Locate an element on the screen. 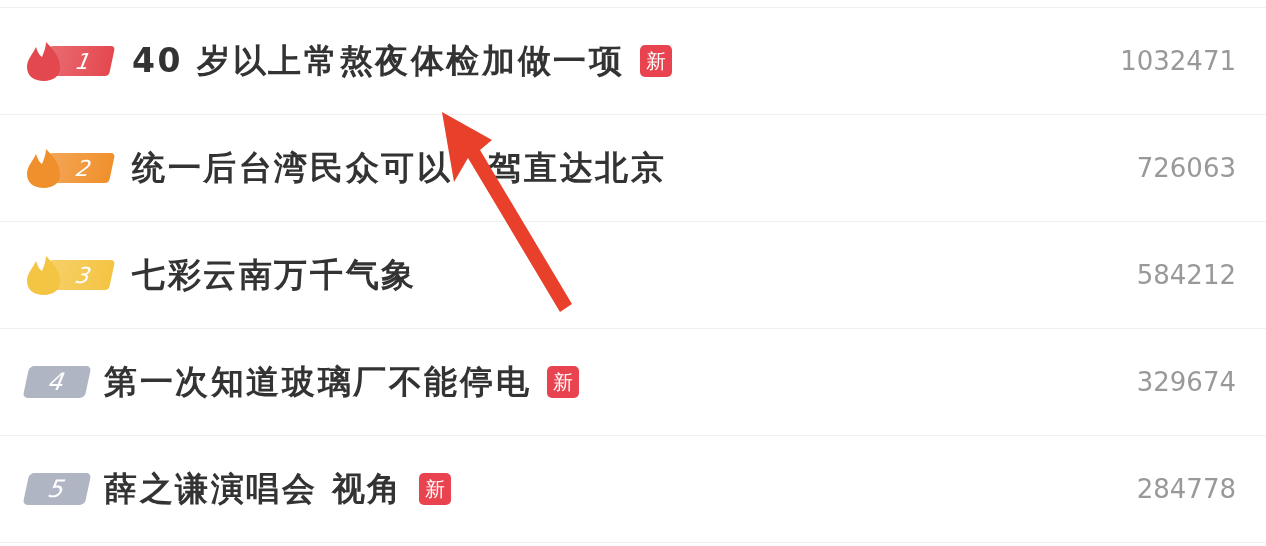 The width and height of the screenshot is (1266, 546). topic-title: 第一次知道玻璃厂不能停电 is located at coordinates (318, 381).